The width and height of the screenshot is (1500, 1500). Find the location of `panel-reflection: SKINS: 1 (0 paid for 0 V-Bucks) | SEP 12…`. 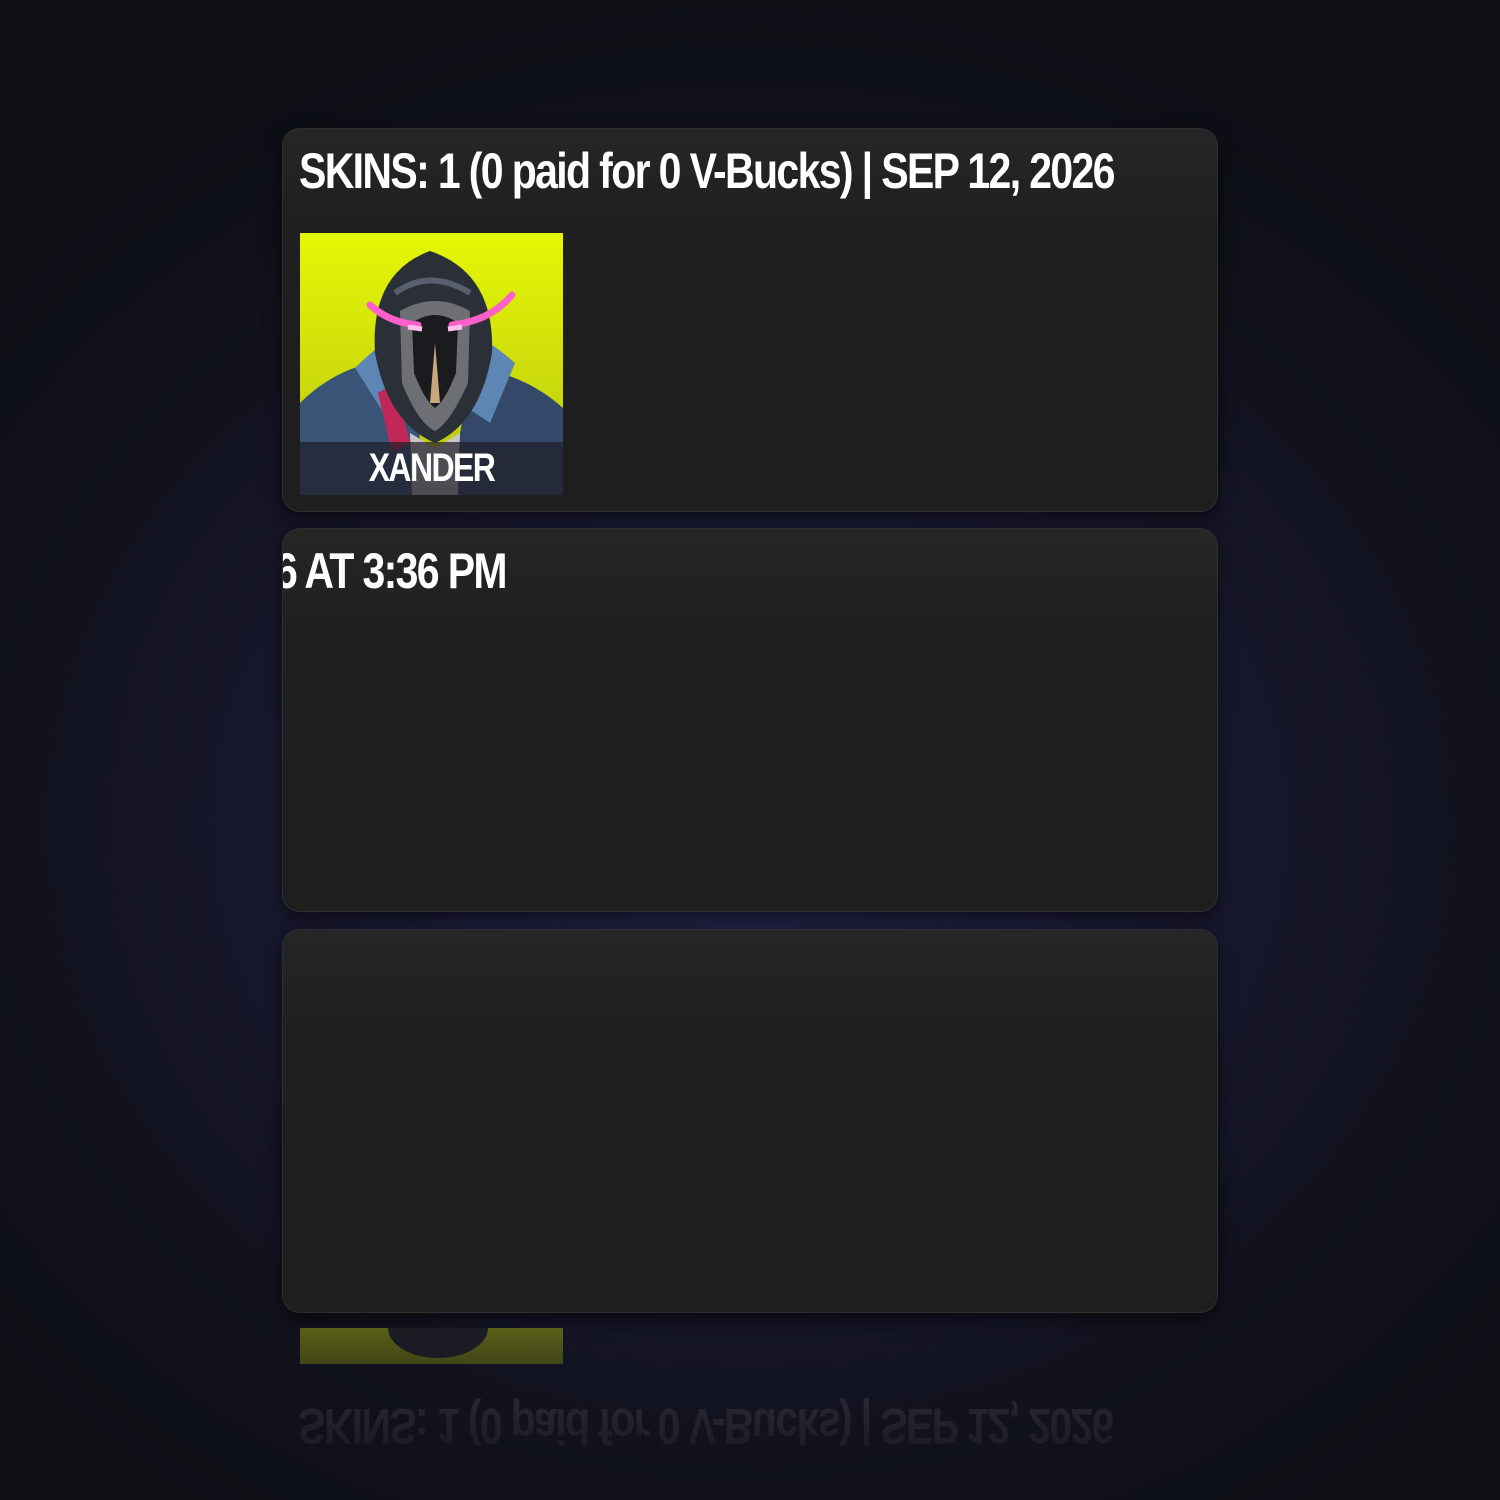

panel-reflection: SKINS: 1 (0 paid for 0 V-Bucks) | SEP 12… is located at coordinates (749, 1414).